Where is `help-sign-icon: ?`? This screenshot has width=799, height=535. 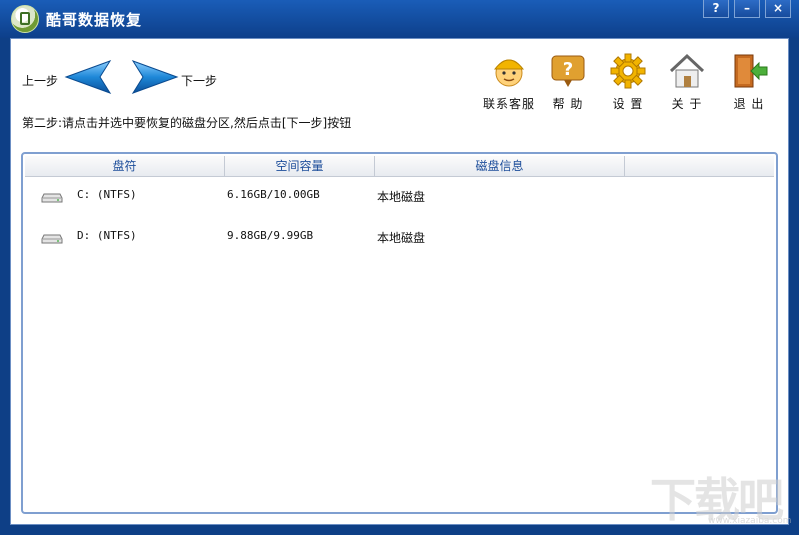 help-sign-icon: ? is located at coordinates (568, 71).